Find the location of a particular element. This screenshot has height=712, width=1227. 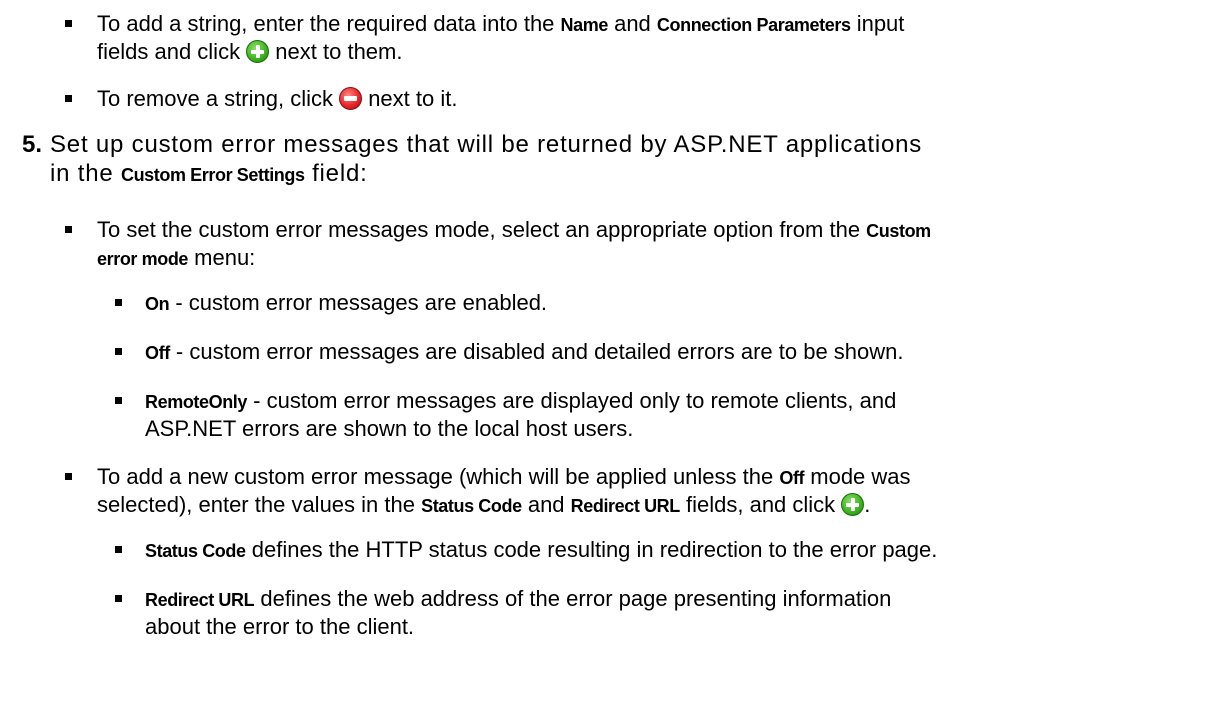

redirect-url-label: Redirect URL is located at coordinates (625, 506).